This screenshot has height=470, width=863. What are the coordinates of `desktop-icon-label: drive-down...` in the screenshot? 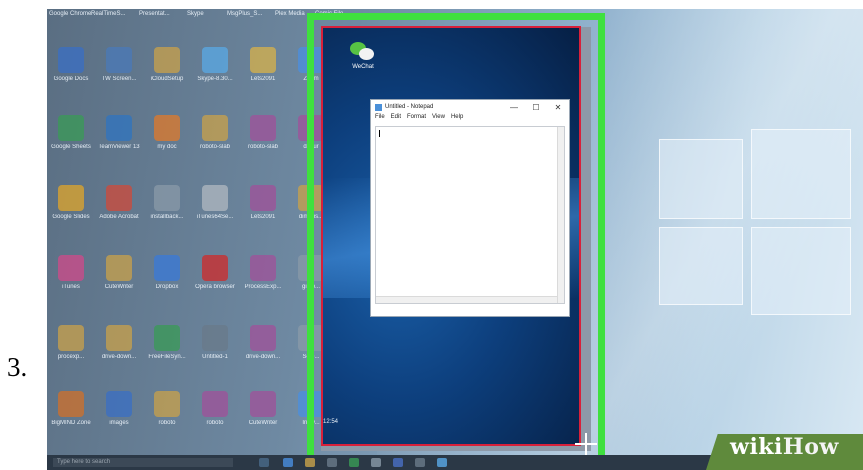 It's located at (263, 357).